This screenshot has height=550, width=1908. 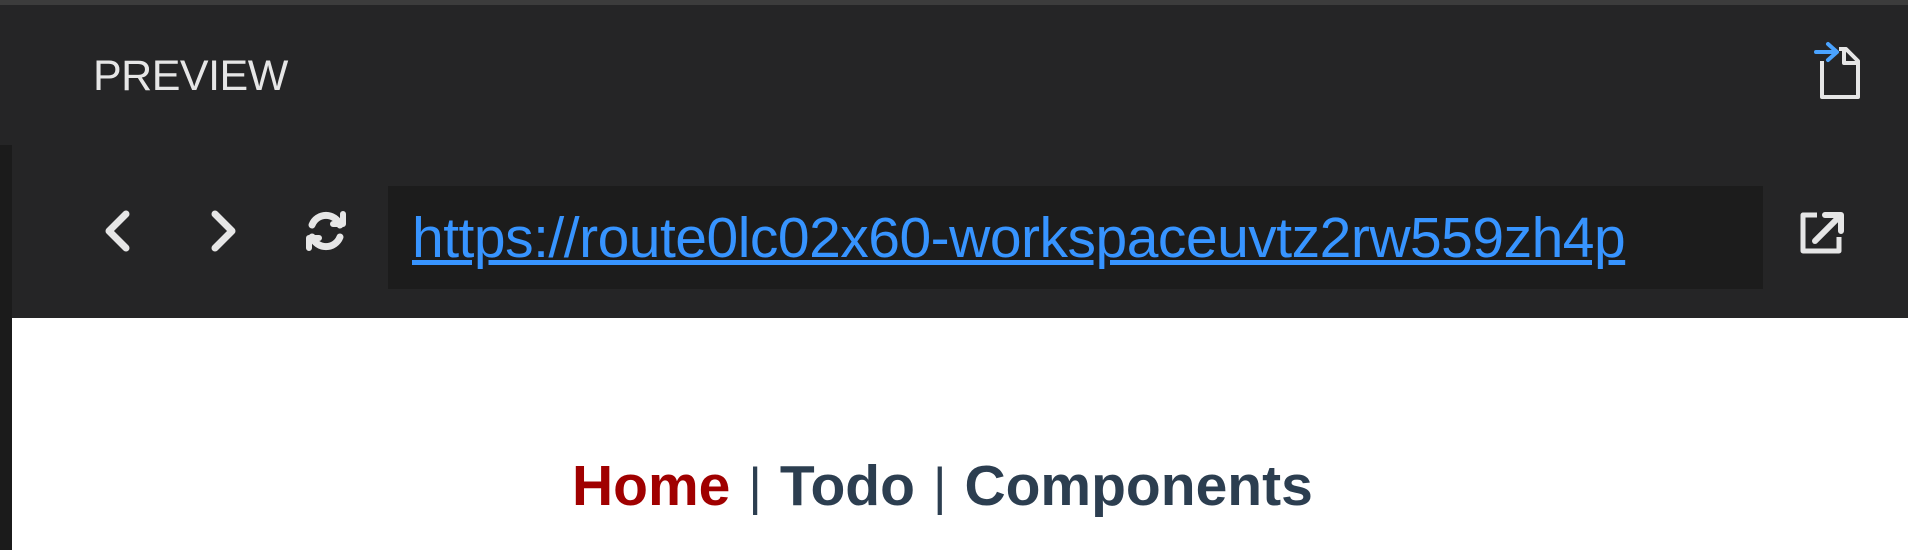 I want to click on site-navigation: Home | Todo | Components, so click(x=942, y=486).